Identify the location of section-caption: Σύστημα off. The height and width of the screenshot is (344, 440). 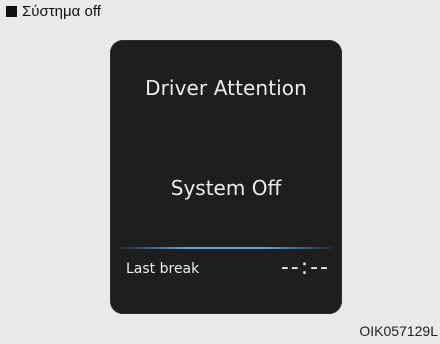
(53, 11).